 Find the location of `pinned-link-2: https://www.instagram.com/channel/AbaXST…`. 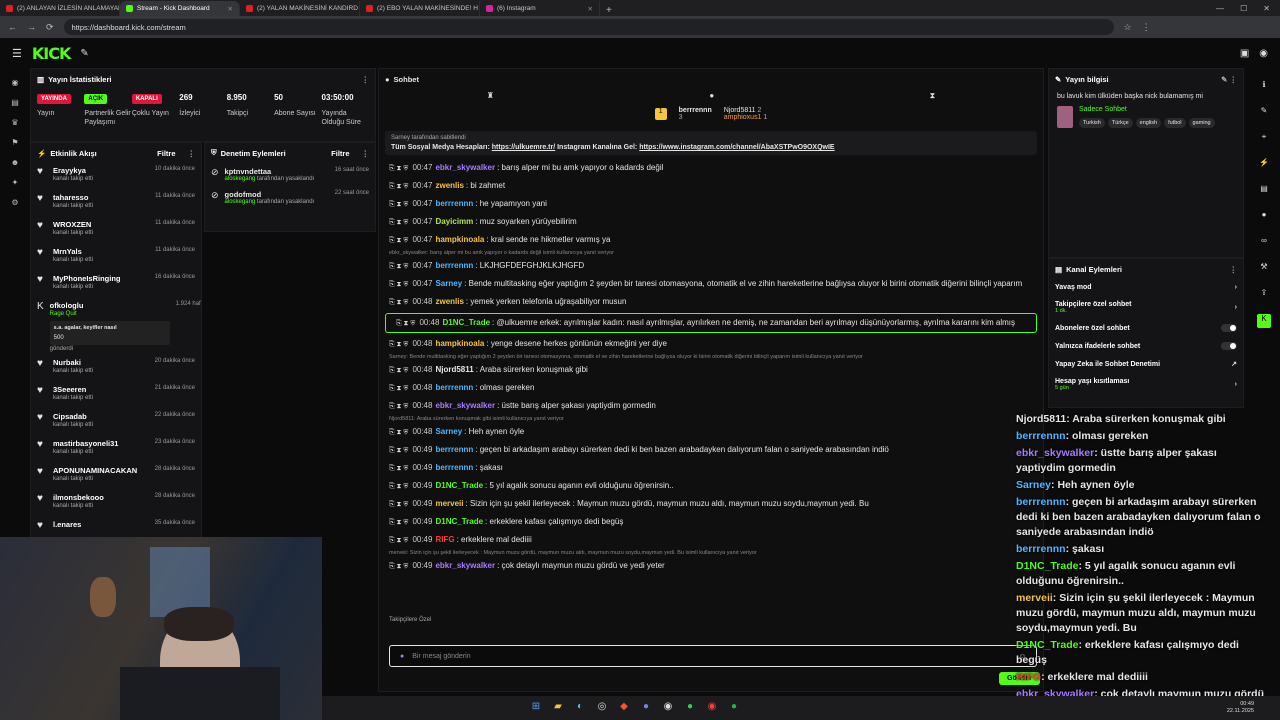

pinned-link-2: https://www.instagram.com/channel/AbaXST… is located at coordinates (736, 147).